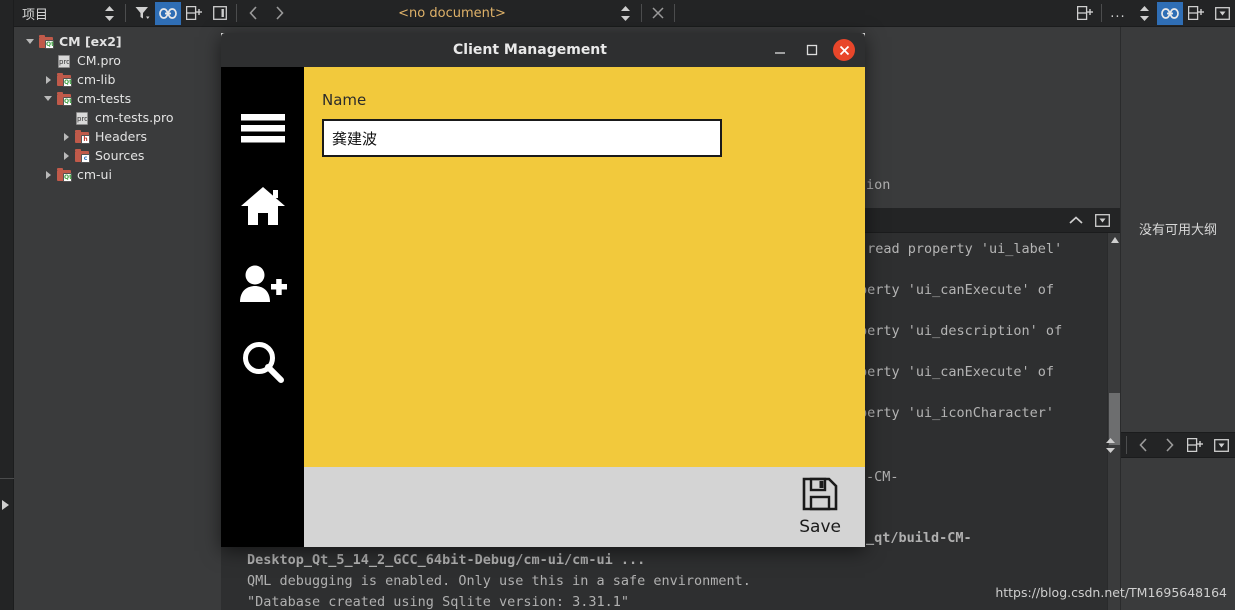 This screenshot has width=1235, height=610. I want to click on dialog-title: Client Management, so click(530, 50).